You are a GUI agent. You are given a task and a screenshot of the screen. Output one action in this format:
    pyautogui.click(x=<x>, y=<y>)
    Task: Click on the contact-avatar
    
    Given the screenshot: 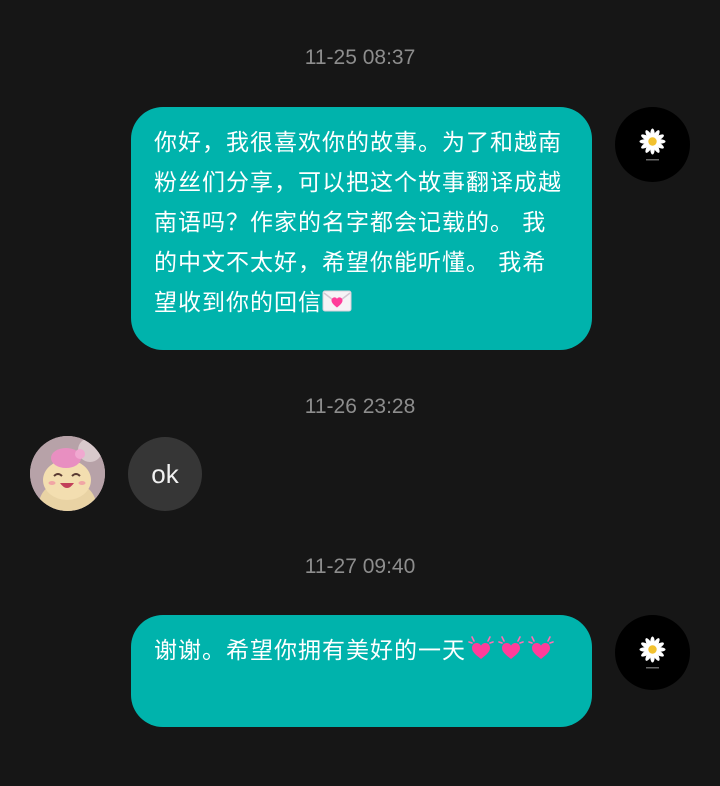 What is the action you would take?
    pyautogui.click(x=67, y=473)
    